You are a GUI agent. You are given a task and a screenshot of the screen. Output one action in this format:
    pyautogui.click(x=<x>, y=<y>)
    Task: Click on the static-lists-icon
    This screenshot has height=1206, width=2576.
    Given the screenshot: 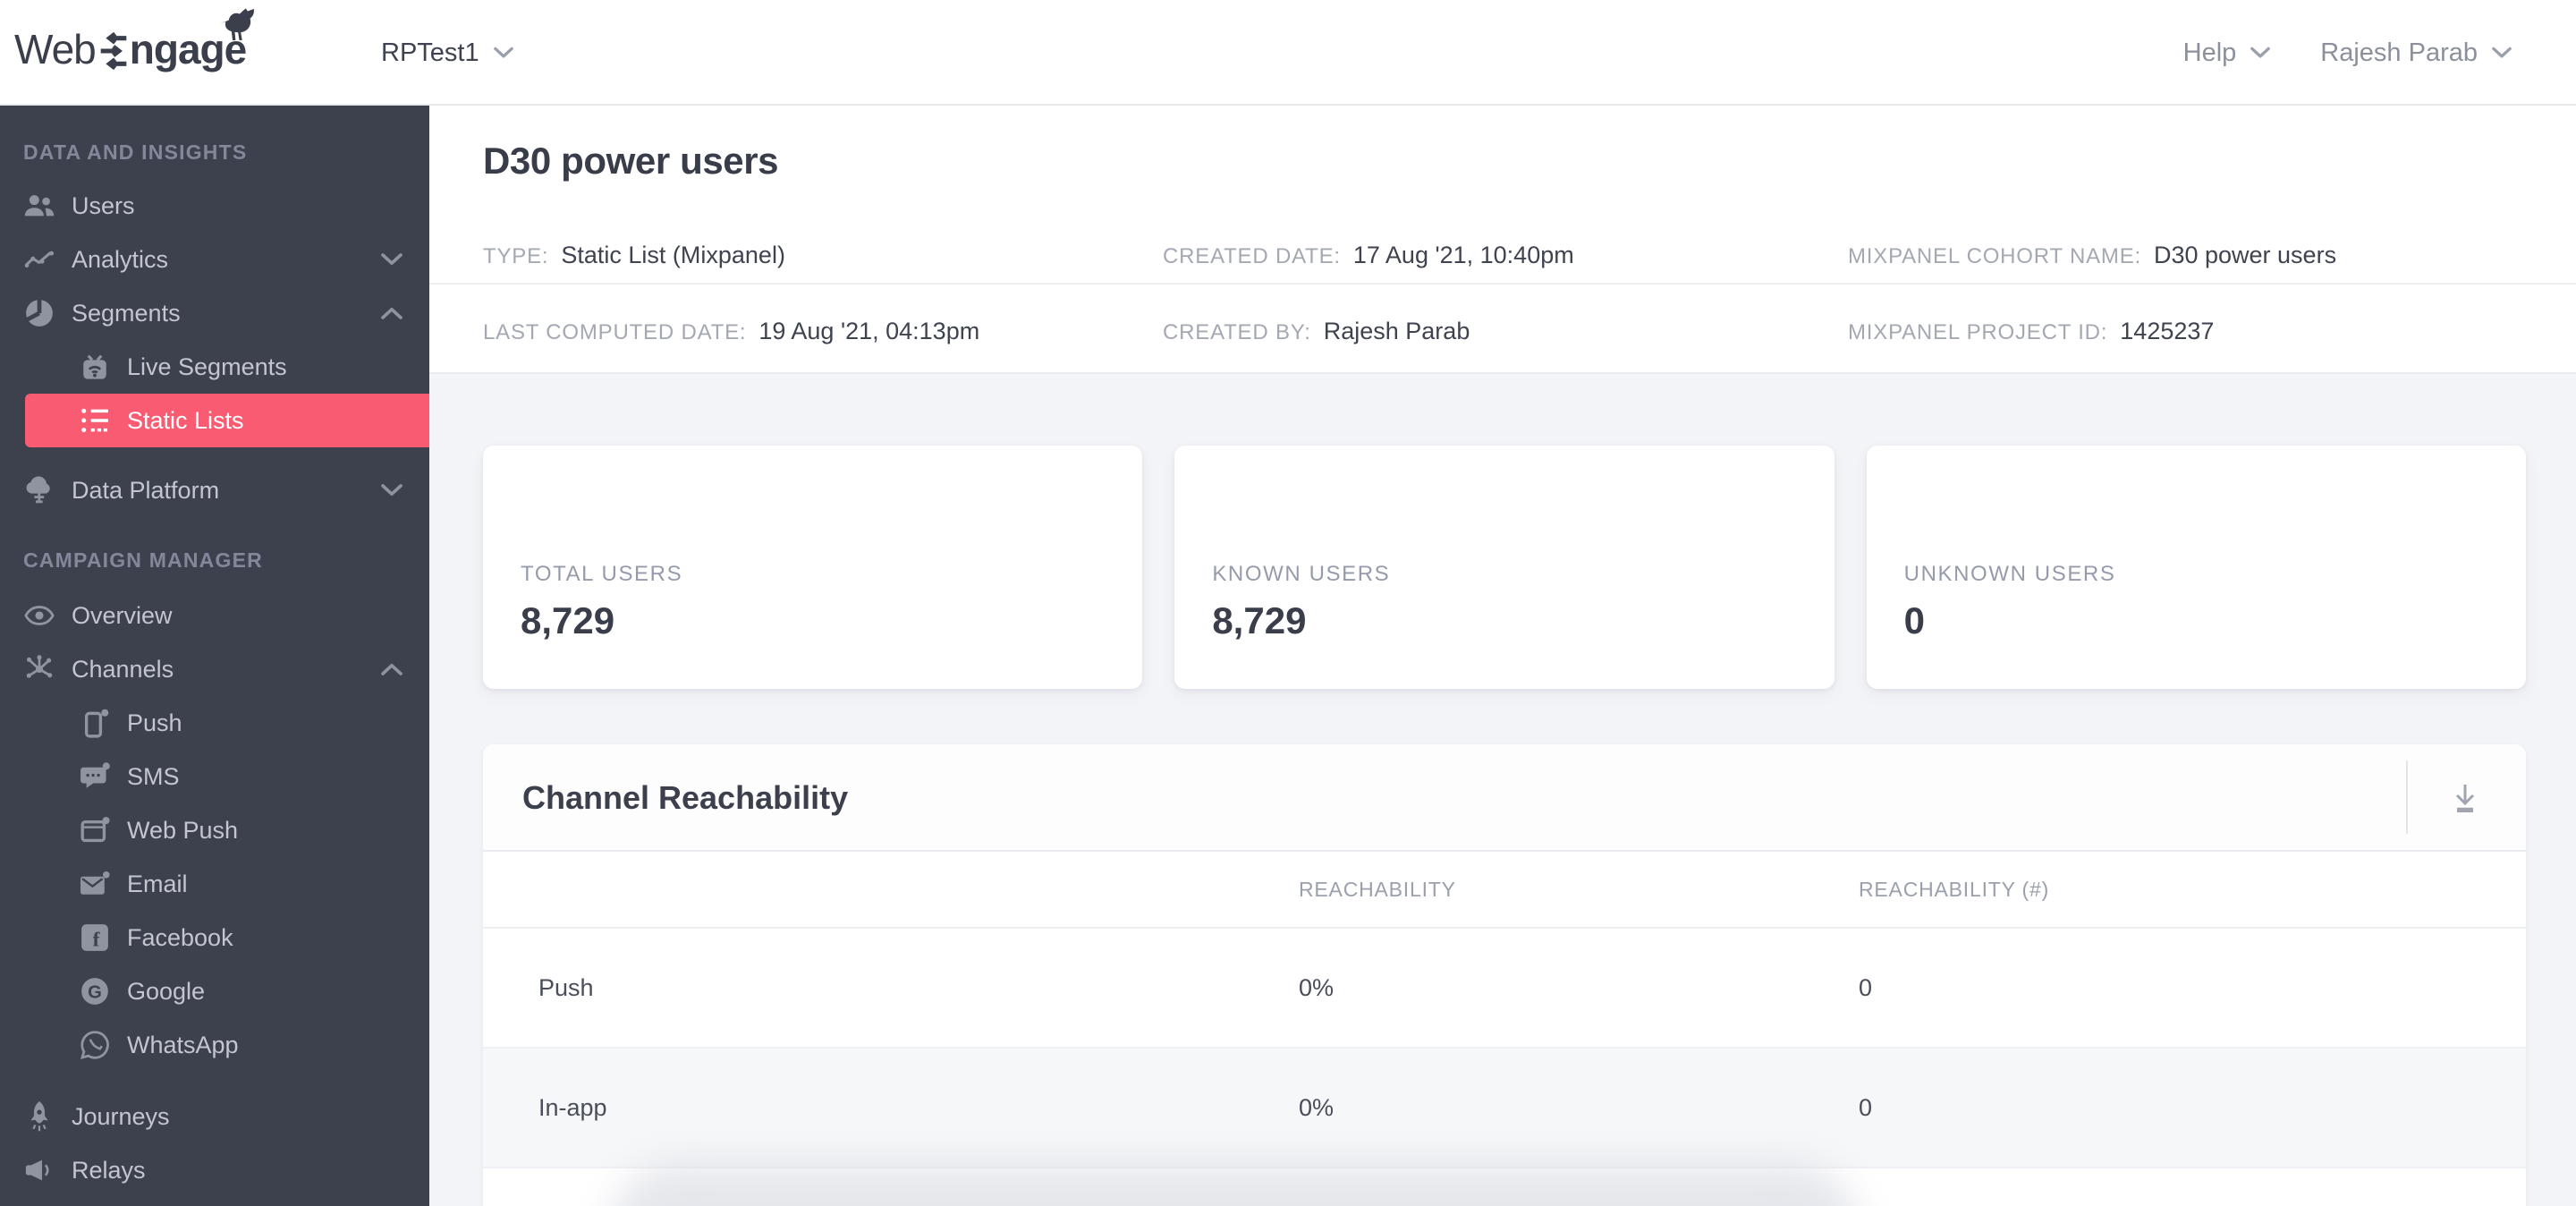 What is the action you would take?
    pyautogui.click(x=95, y=420)
    